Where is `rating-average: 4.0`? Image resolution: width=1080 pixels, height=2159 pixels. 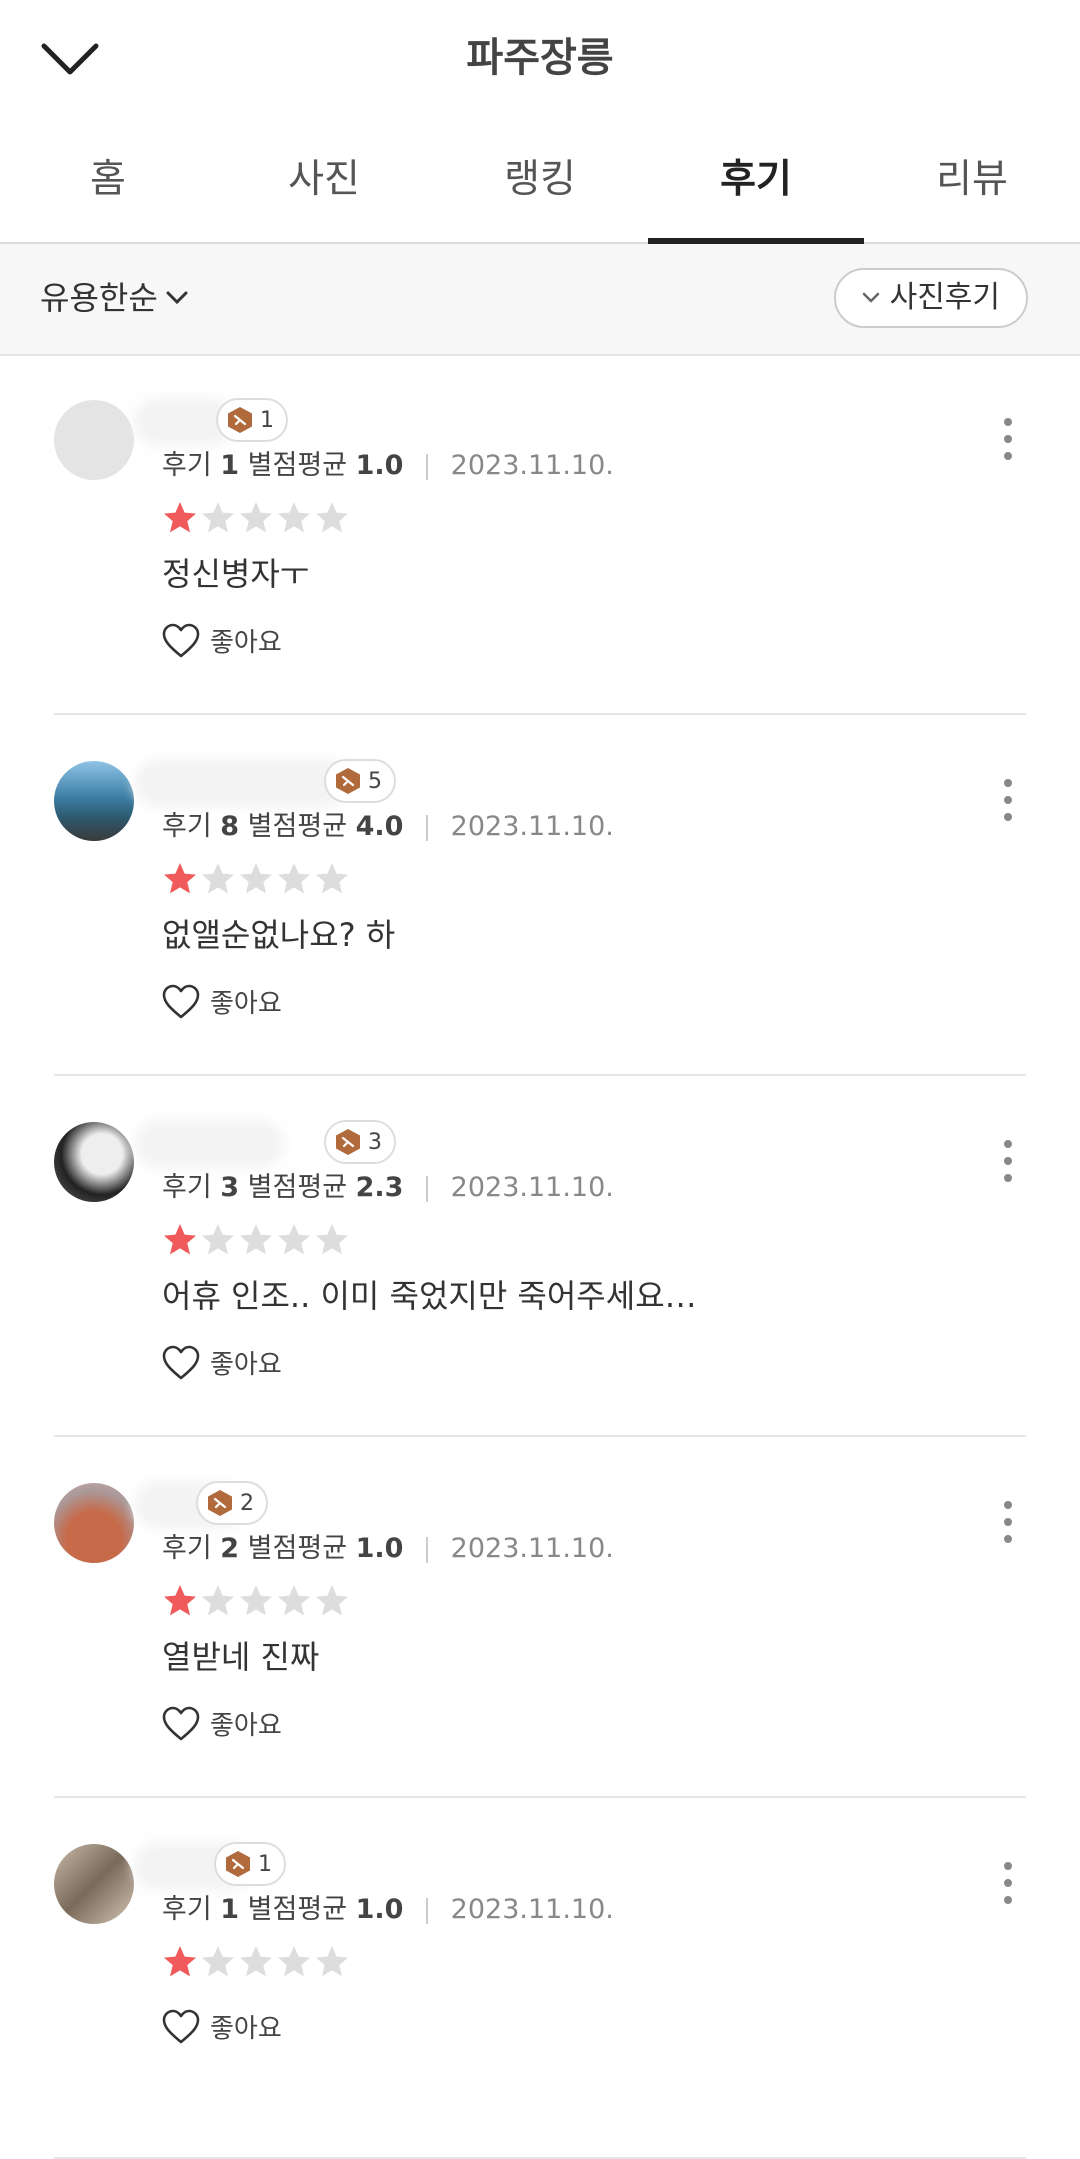
rating-average: 4.0 is located at coordinates (379, 826).